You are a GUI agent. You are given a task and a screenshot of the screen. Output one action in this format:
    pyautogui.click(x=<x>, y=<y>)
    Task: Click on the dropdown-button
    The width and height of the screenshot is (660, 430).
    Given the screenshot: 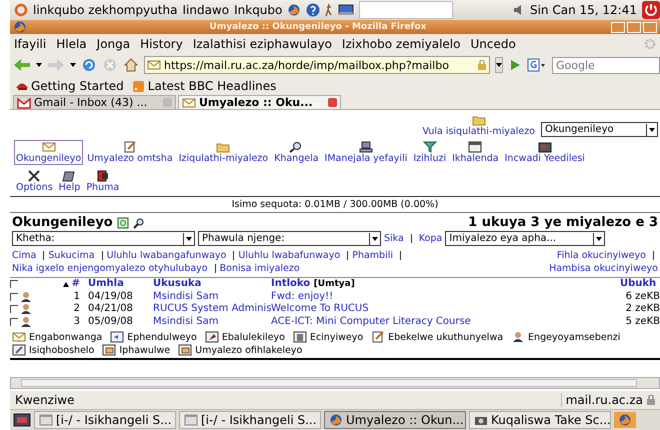 What is the action you would take?
    pyautogui.click(x=499, y=65)
    